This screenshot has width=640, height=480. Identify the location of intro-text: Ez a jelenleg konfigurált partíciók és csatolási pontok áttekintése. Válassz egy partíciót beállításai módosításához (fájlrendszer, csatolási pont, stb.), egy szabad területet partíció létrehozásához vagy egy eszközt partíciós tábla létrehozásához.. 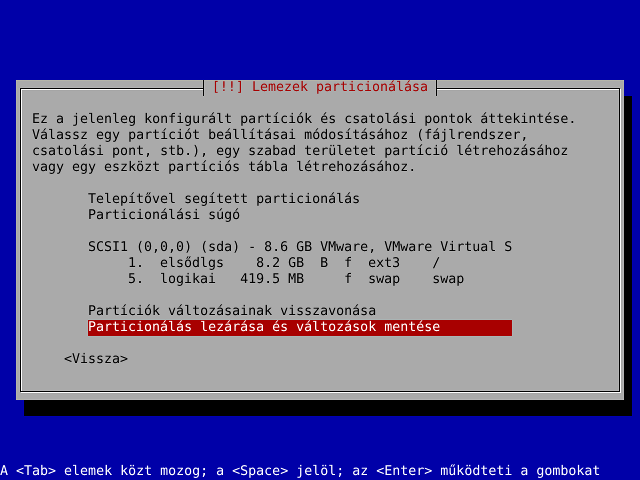
(305, 144).